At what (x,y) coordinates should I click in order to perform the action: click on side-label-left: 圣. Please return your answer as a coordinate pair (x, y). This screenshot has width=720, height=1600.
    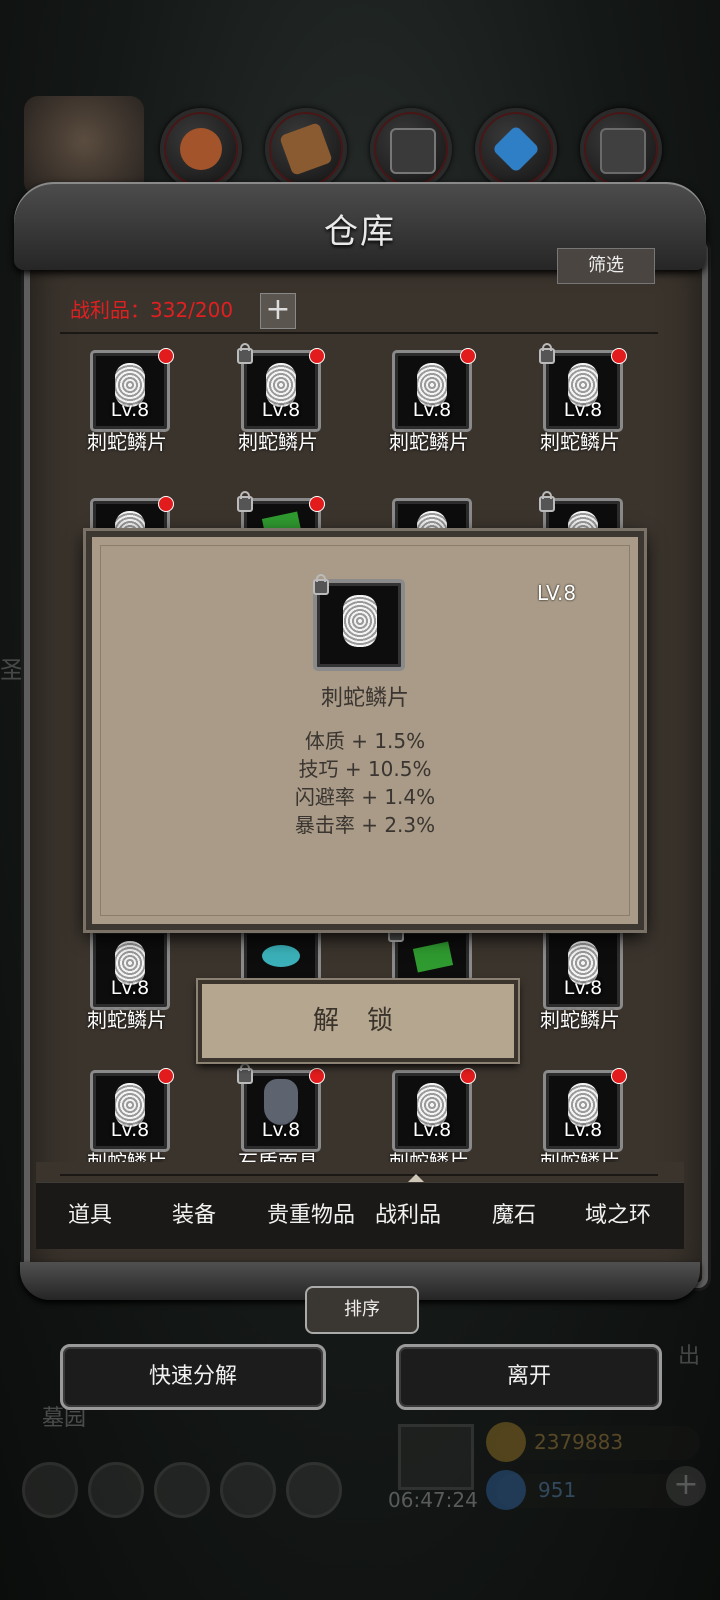
    Looking at the image, I should click on (12, 670).